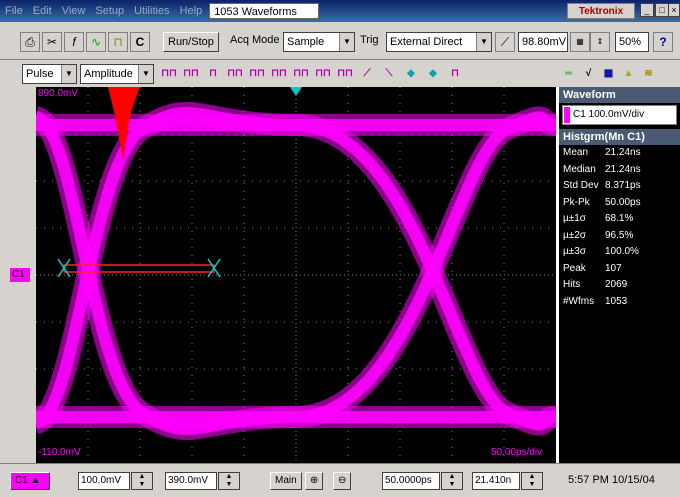  I want to click on readout-toolbar: ═ √ ▦ ▲ ≋, so click(619, 73).